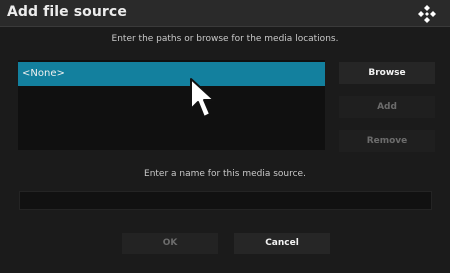 This screenshot has width=450, height=273. What do you see at coordinates (171, 74) in the screenshot?
I see `list-item: <None>` at bounding box center [171, 74].